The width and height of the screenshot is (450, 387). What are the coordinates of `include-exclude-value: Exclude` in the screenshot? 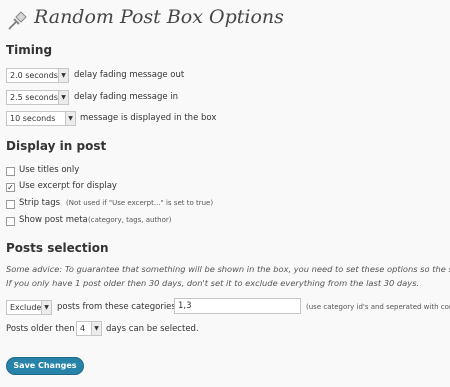 It's located at (26, 307).